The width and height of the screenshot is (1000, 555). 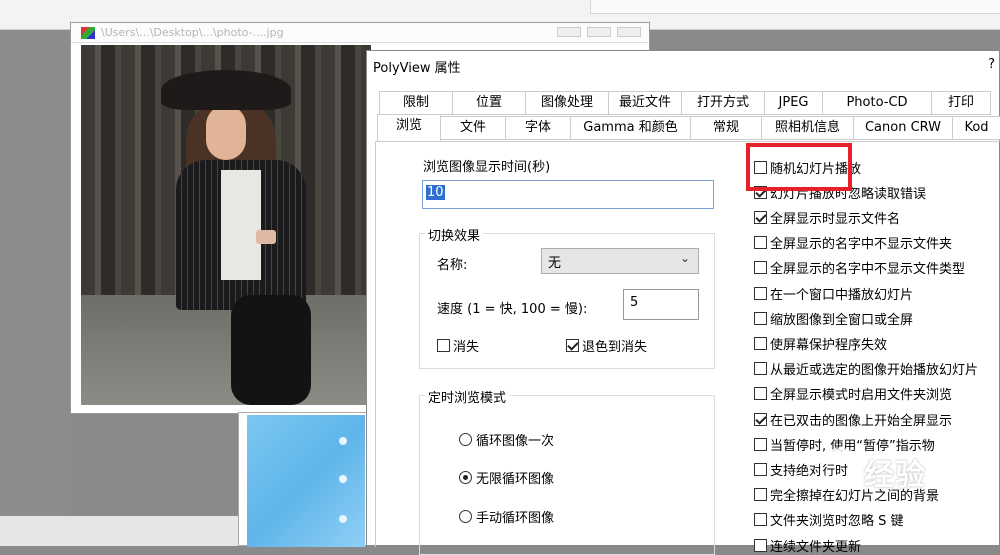 I want to click on loop-once-radio, so click(x=465, y=439).